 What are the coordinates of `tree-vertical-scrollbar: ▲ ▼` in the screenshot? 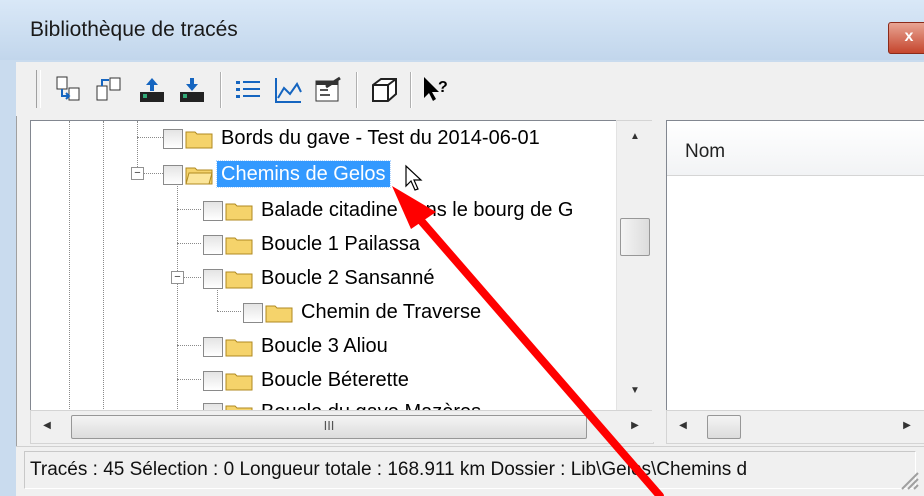 It's located at (635, 266).